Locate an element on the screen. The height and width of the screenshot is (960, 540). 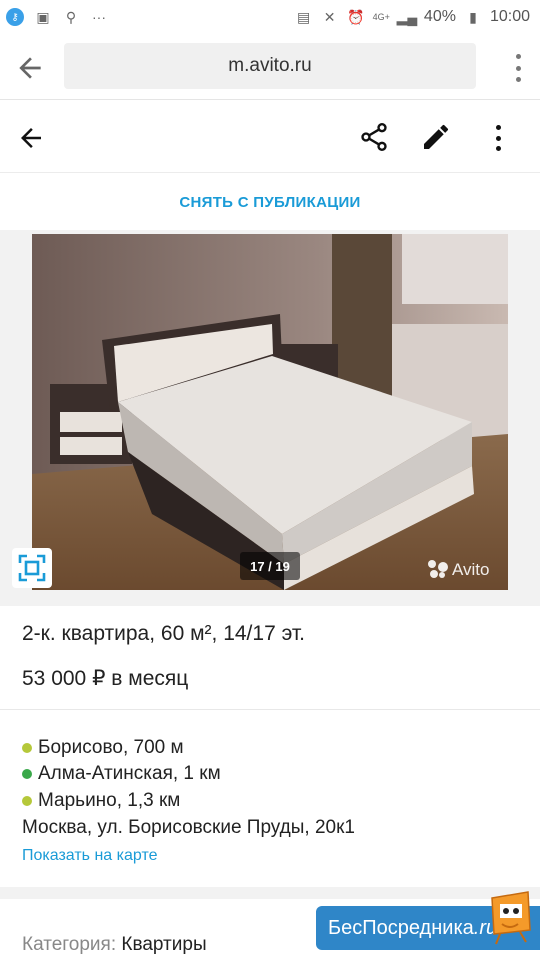
browser-toolbar: m.avito.ru is located at coordinates (270, 67).